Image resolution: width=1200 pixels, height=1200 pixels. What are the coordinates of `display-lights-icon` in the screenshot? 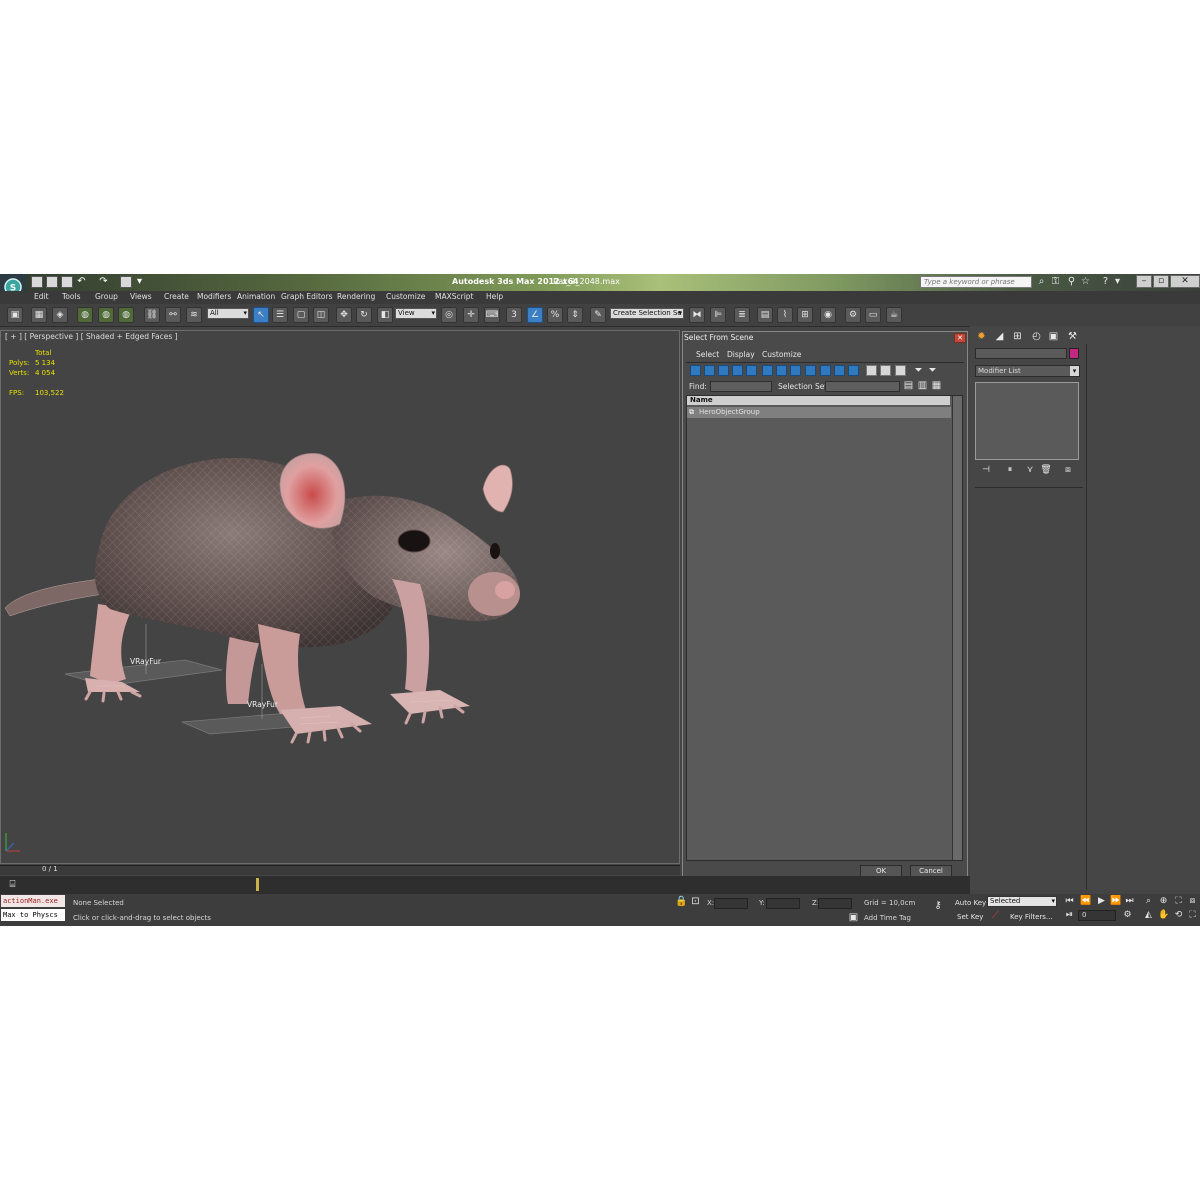 It's located at (723, 370).